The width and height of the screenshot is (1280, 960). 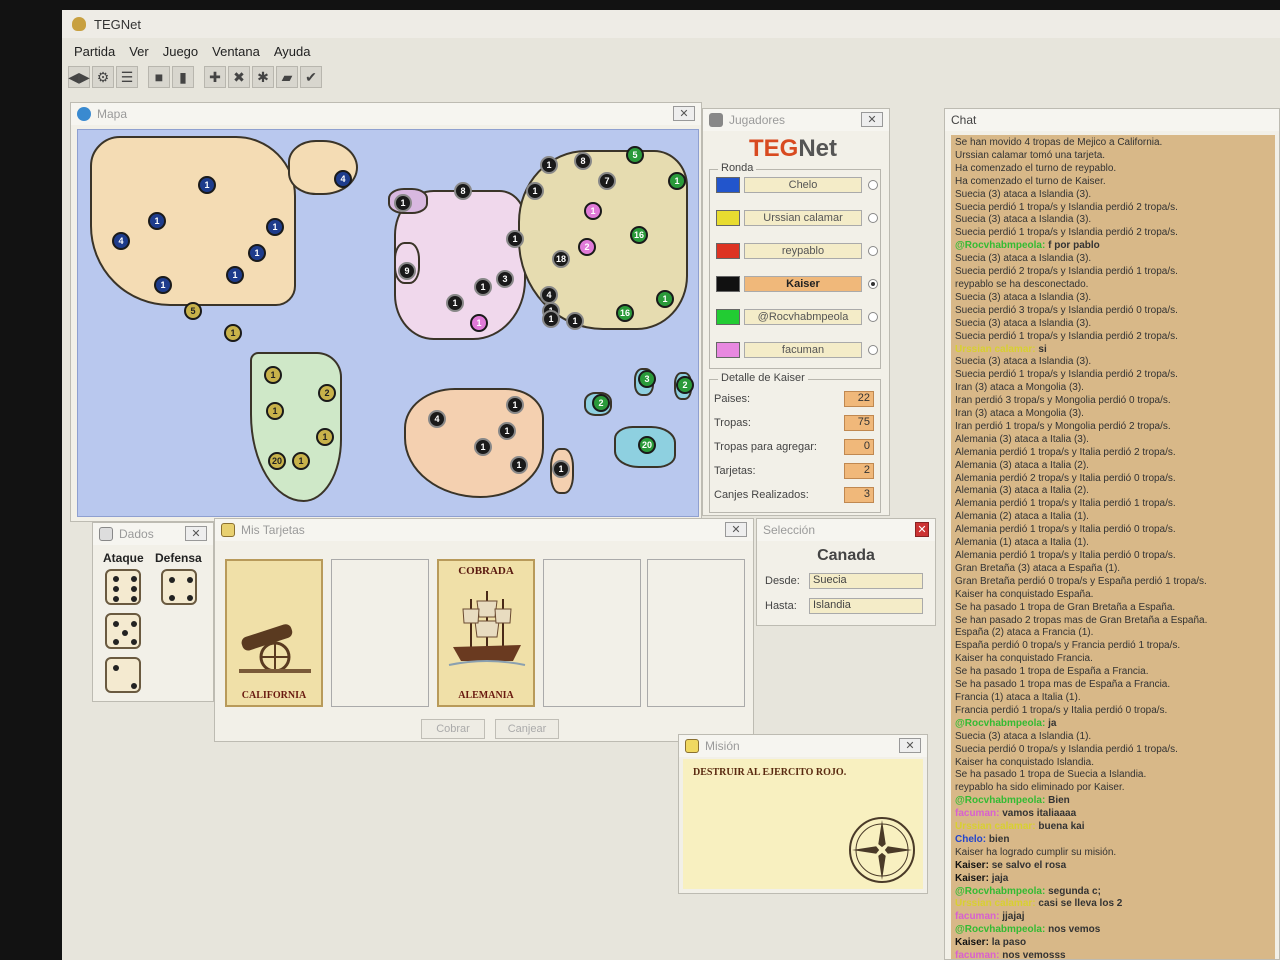 I want to click on chat-username: @Rocvhabmpeola:, so click(x=1000, y=723).